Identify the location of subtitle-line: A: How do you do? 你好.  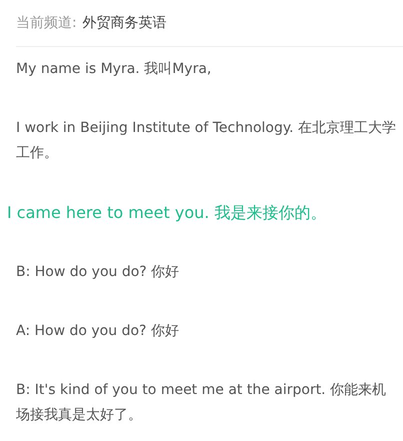
(207, 331).